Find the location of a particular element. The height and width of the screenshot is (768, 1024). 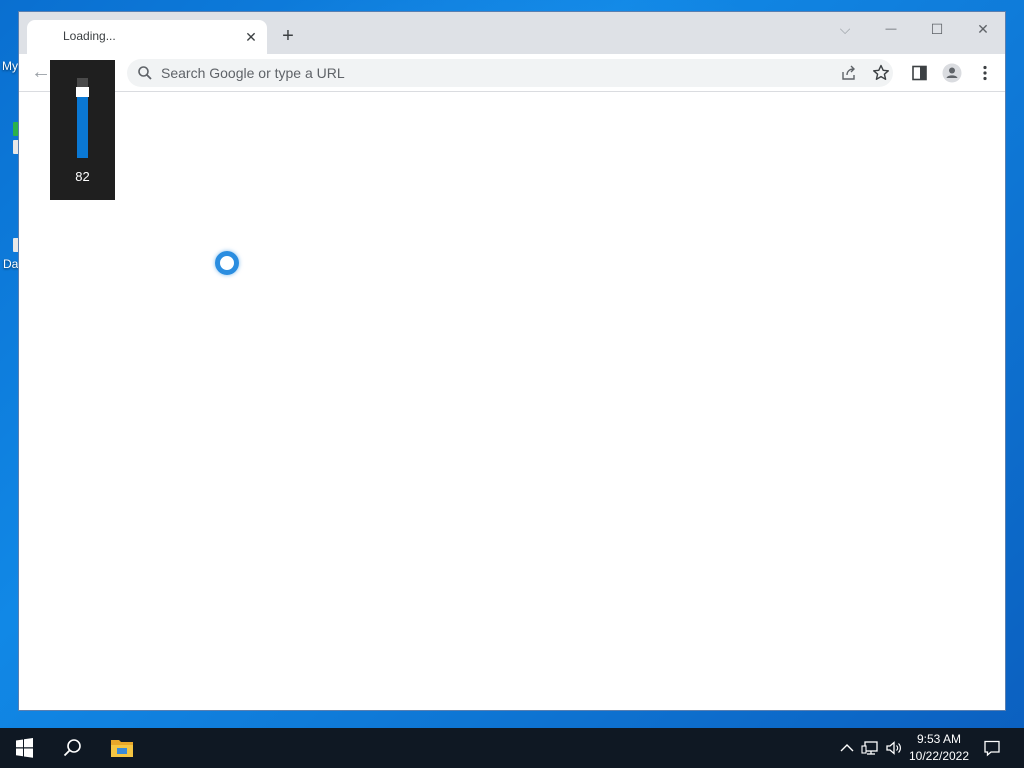

volume-slider is located at coordinates (82, 118).